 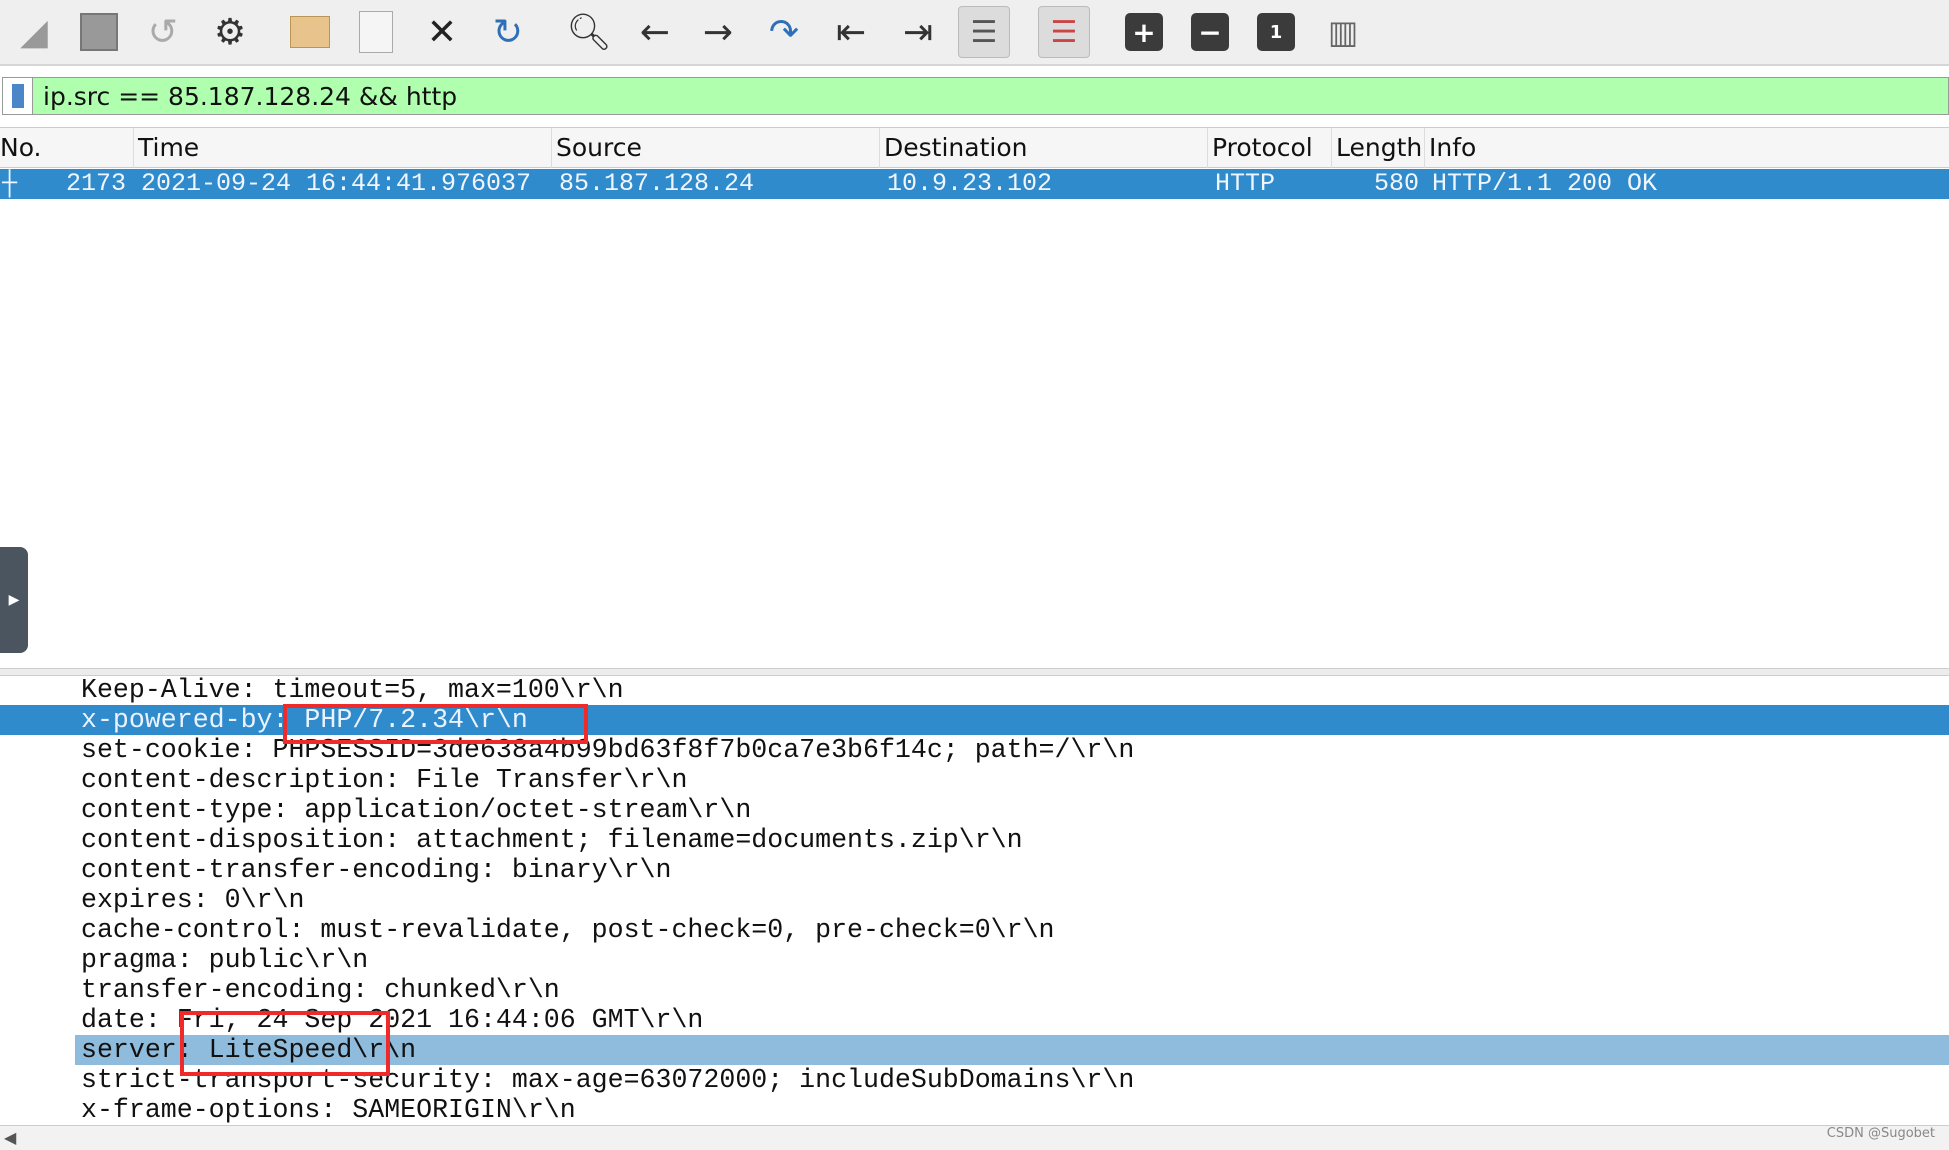 I want to click on zoom-in-icon: +, so click(x=1144, y=32).